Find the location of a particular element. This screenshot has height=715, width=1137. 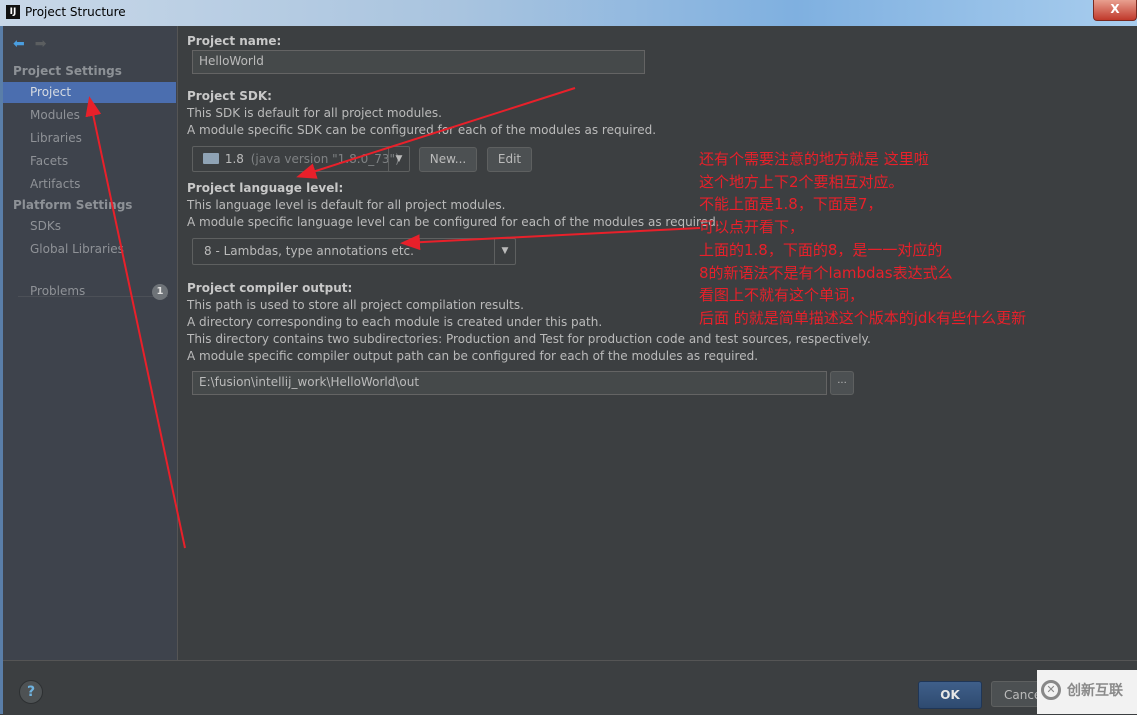

project-name-input: HelloWorld is located at coordinates (418, 62).